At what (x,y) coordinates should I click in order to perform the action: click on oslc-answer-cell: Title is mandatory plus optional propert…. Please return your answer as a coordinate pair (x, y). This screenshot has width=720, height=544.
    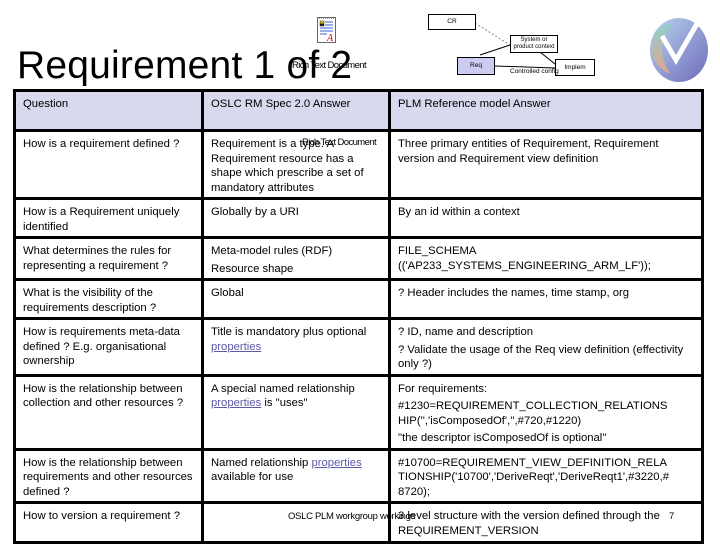
    Looking at the image, I should click on (296, 347).